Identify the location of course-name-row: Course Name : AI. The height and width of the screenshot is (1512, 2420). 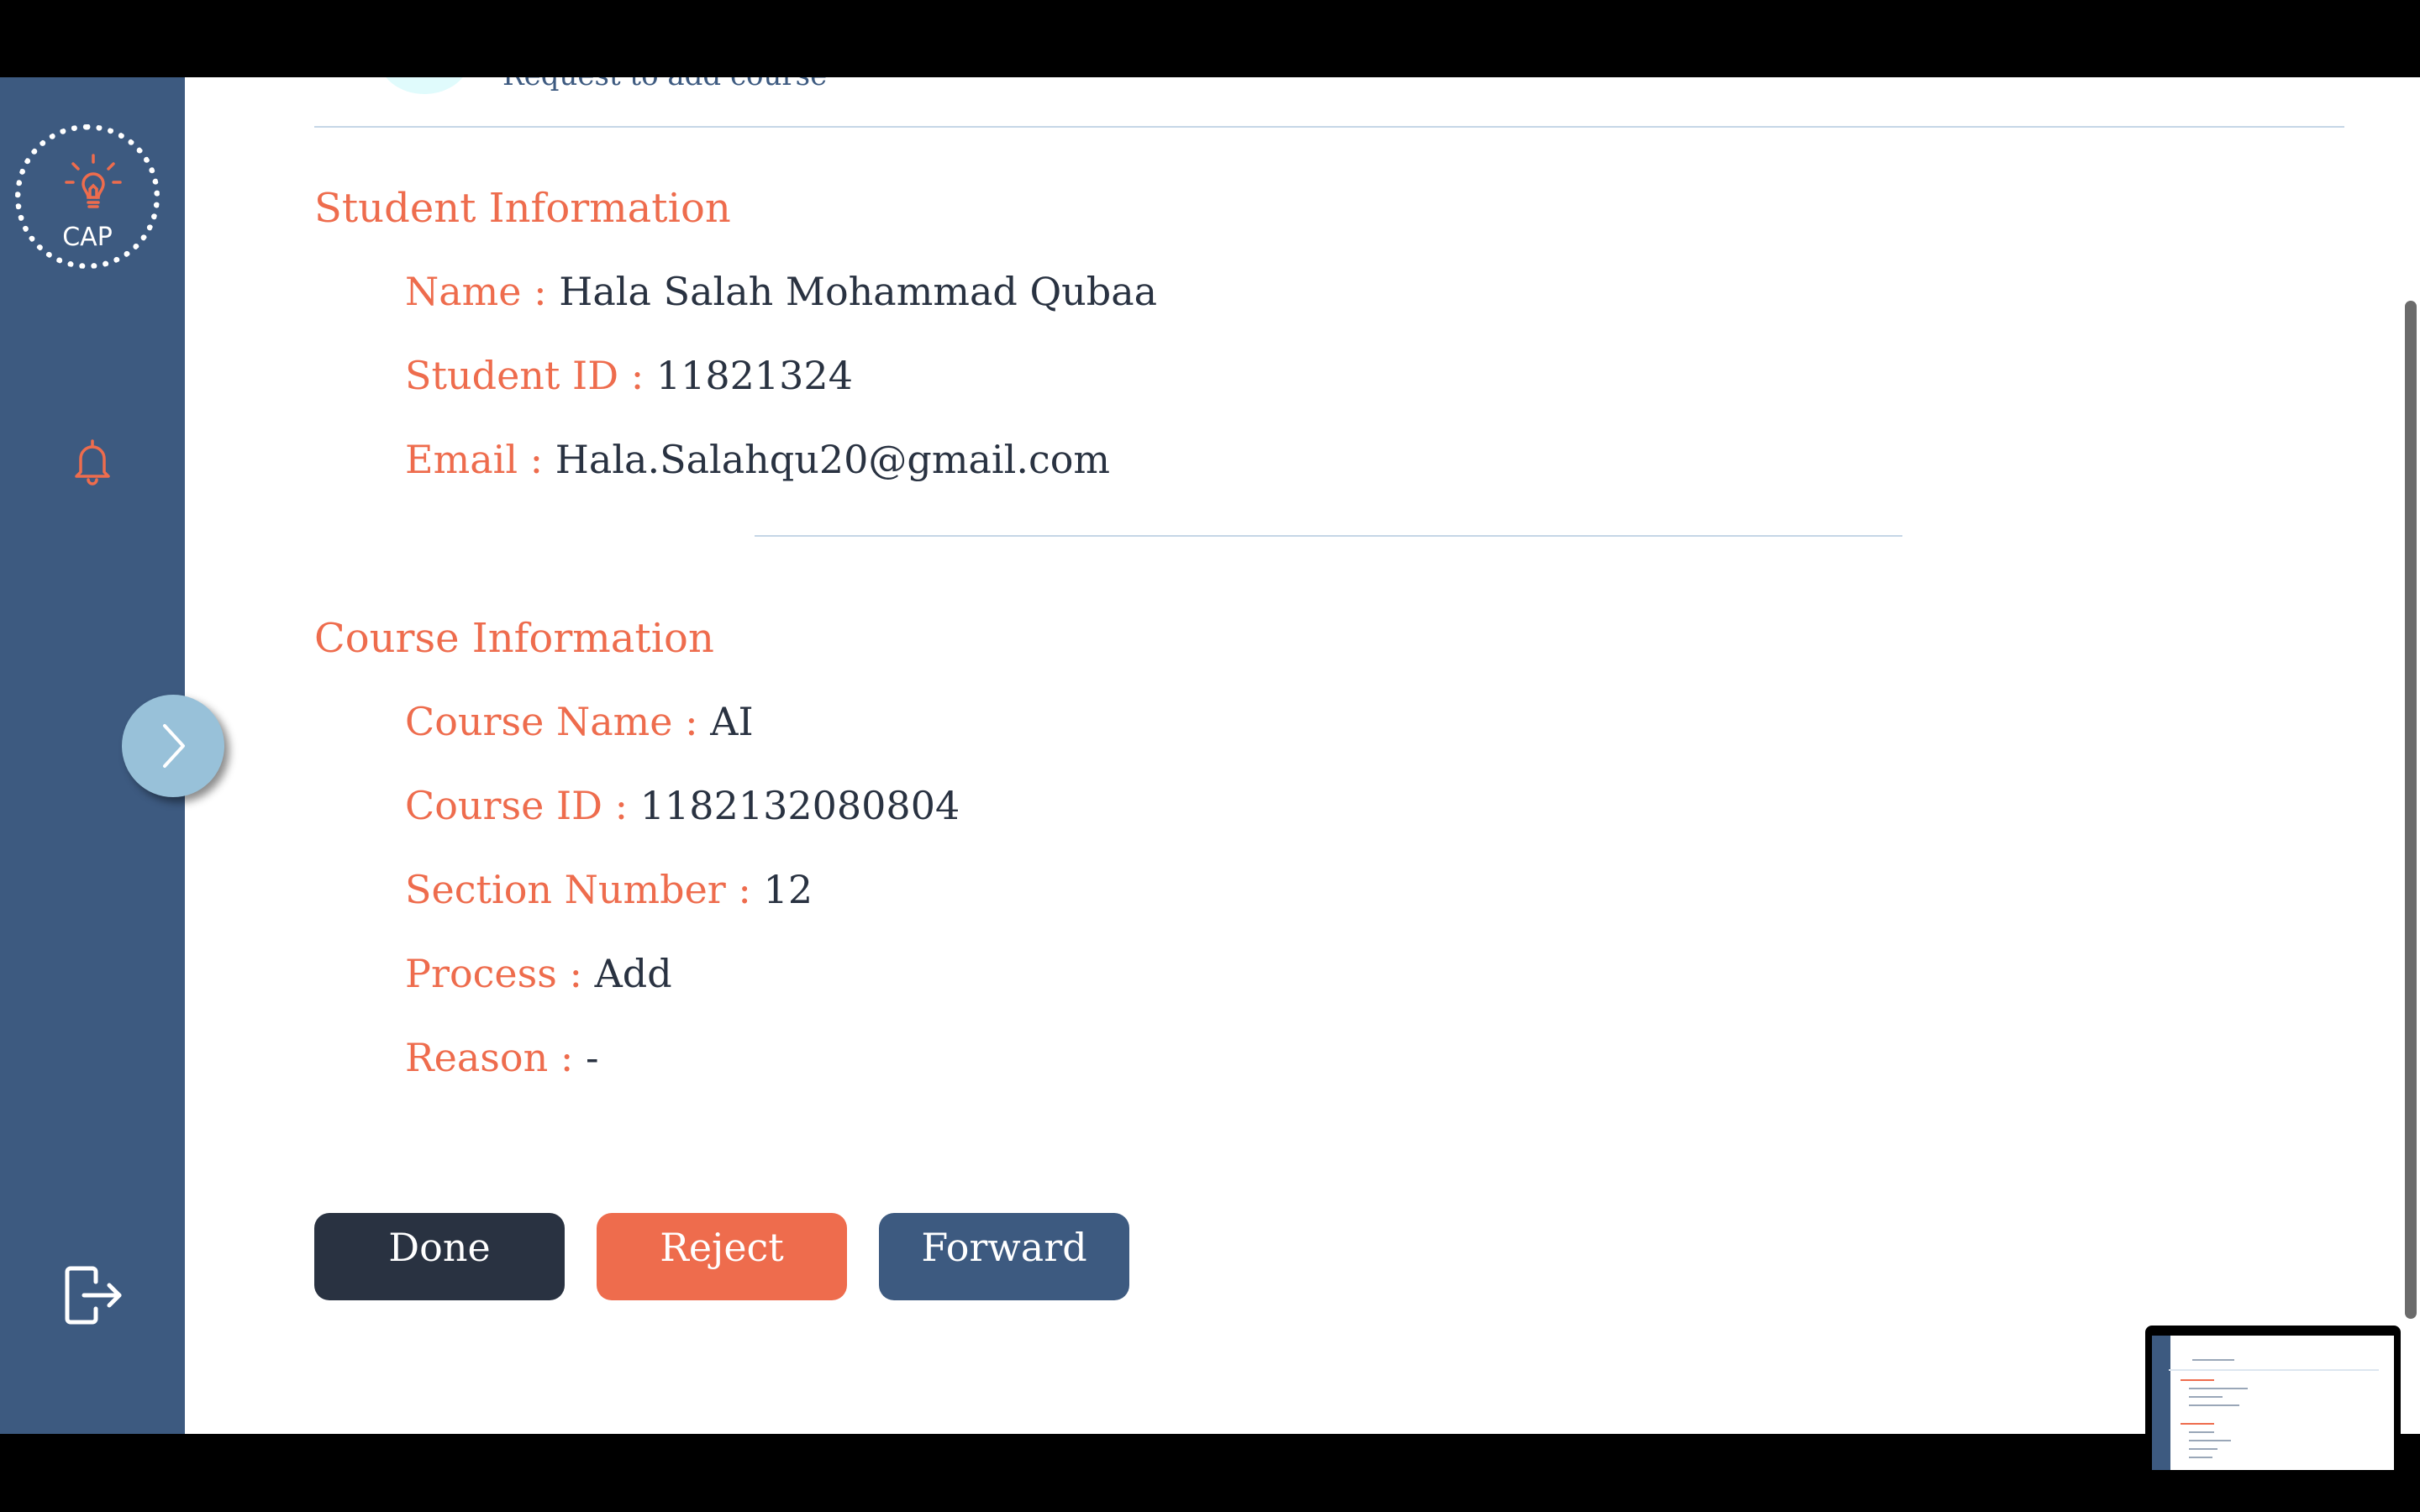
(579, 721).